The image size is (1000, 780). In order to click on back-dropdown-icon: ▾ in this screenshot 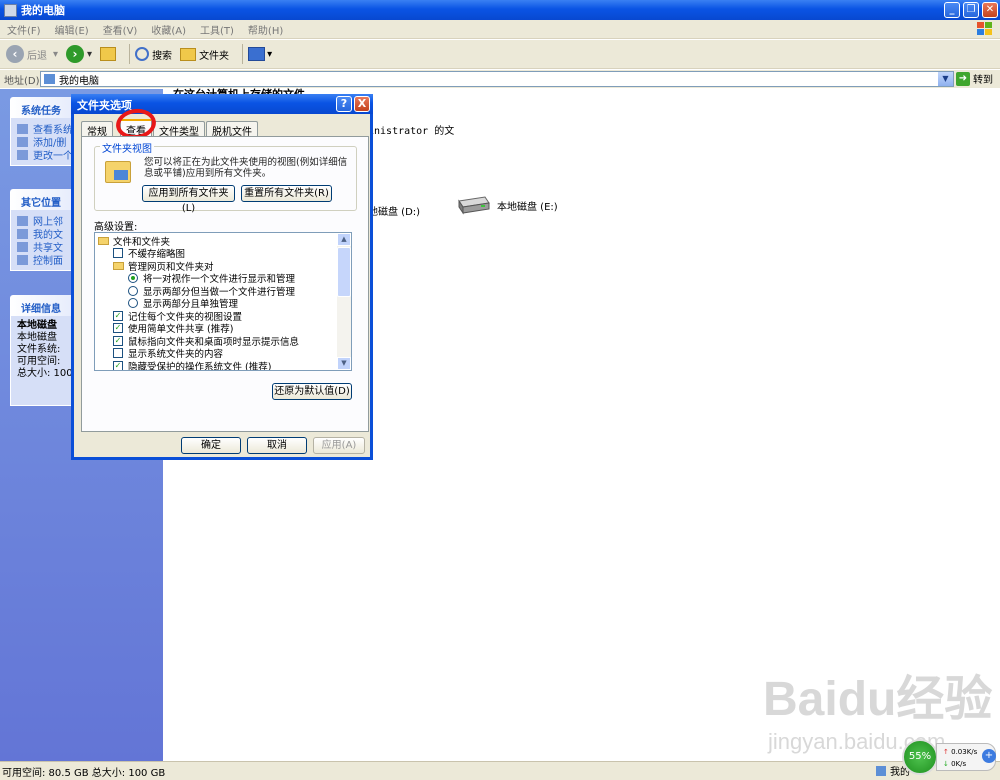, I will do `click(56, 54)`.